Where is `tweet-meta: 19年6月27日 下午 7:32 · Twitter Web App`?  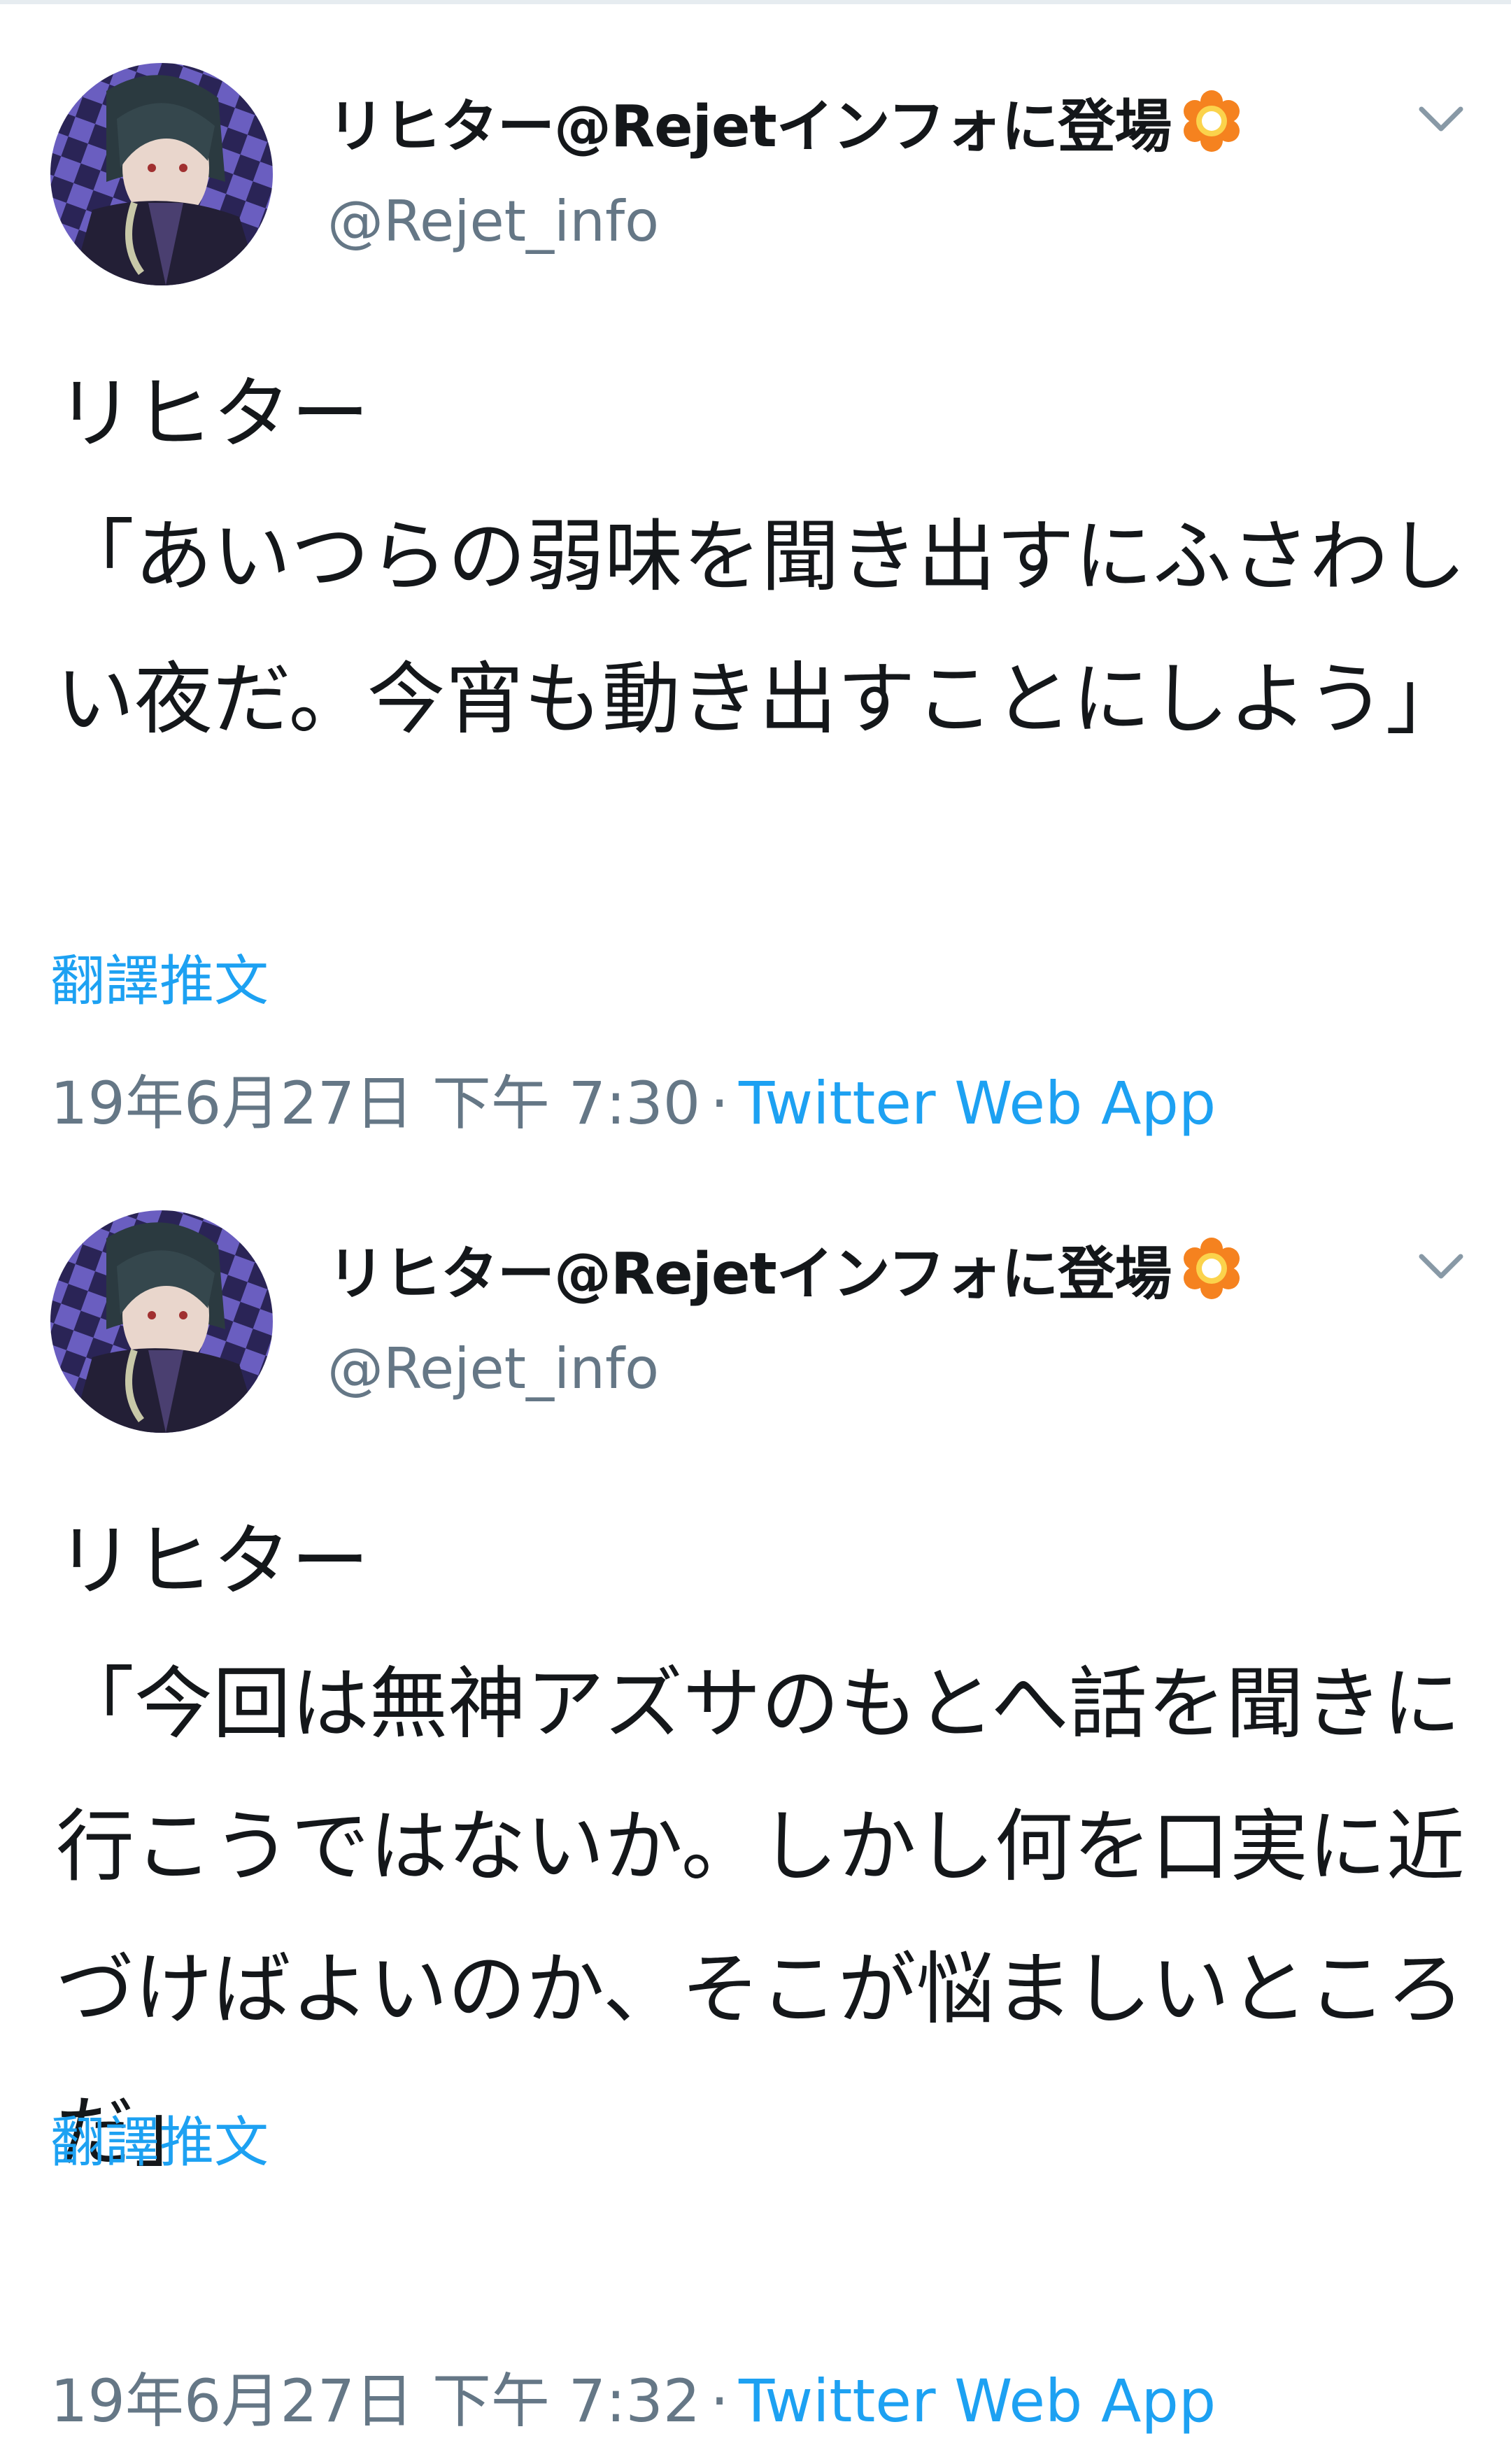 tweet-meta: 19年6月27日 下午 7:32 · Twitter Web App is located at coordinates (633, 2396).